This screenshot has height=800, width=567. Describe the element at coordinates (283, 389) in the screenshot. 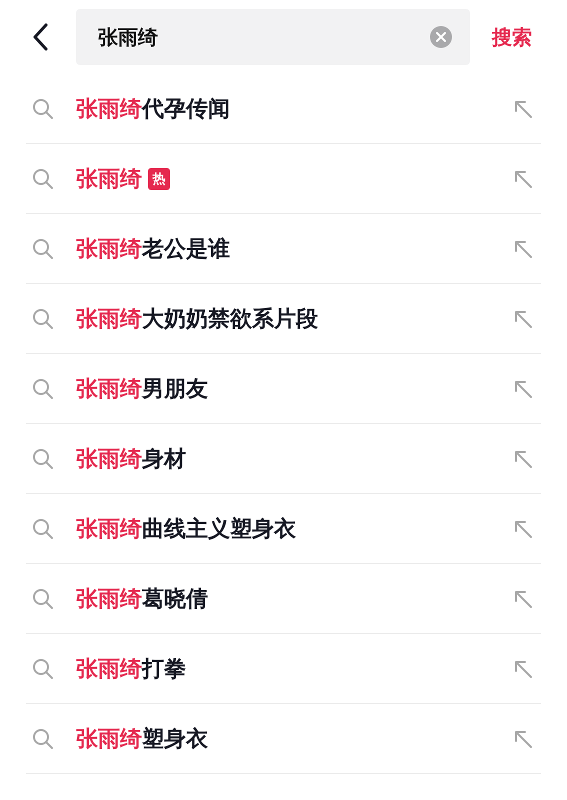

I see `suggestion-item: 张雨绮男朋友` at that location.